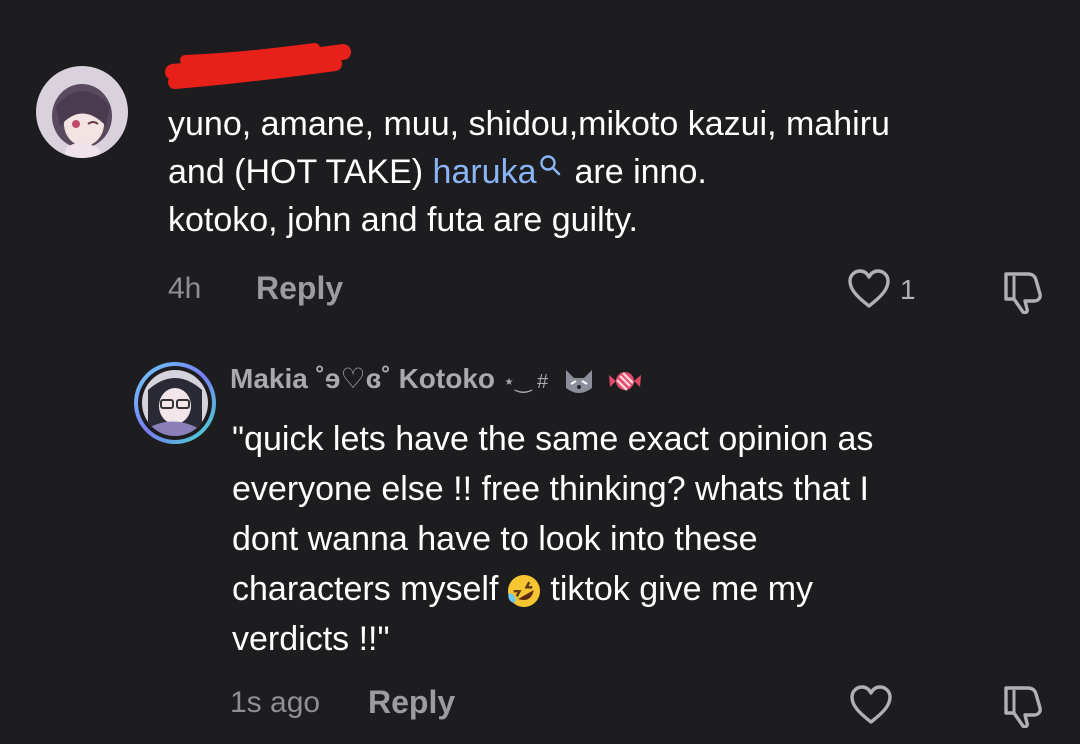  Describe the element at coordinates (624, 381) in the screenshot. I see `candy-emoji` at that location.